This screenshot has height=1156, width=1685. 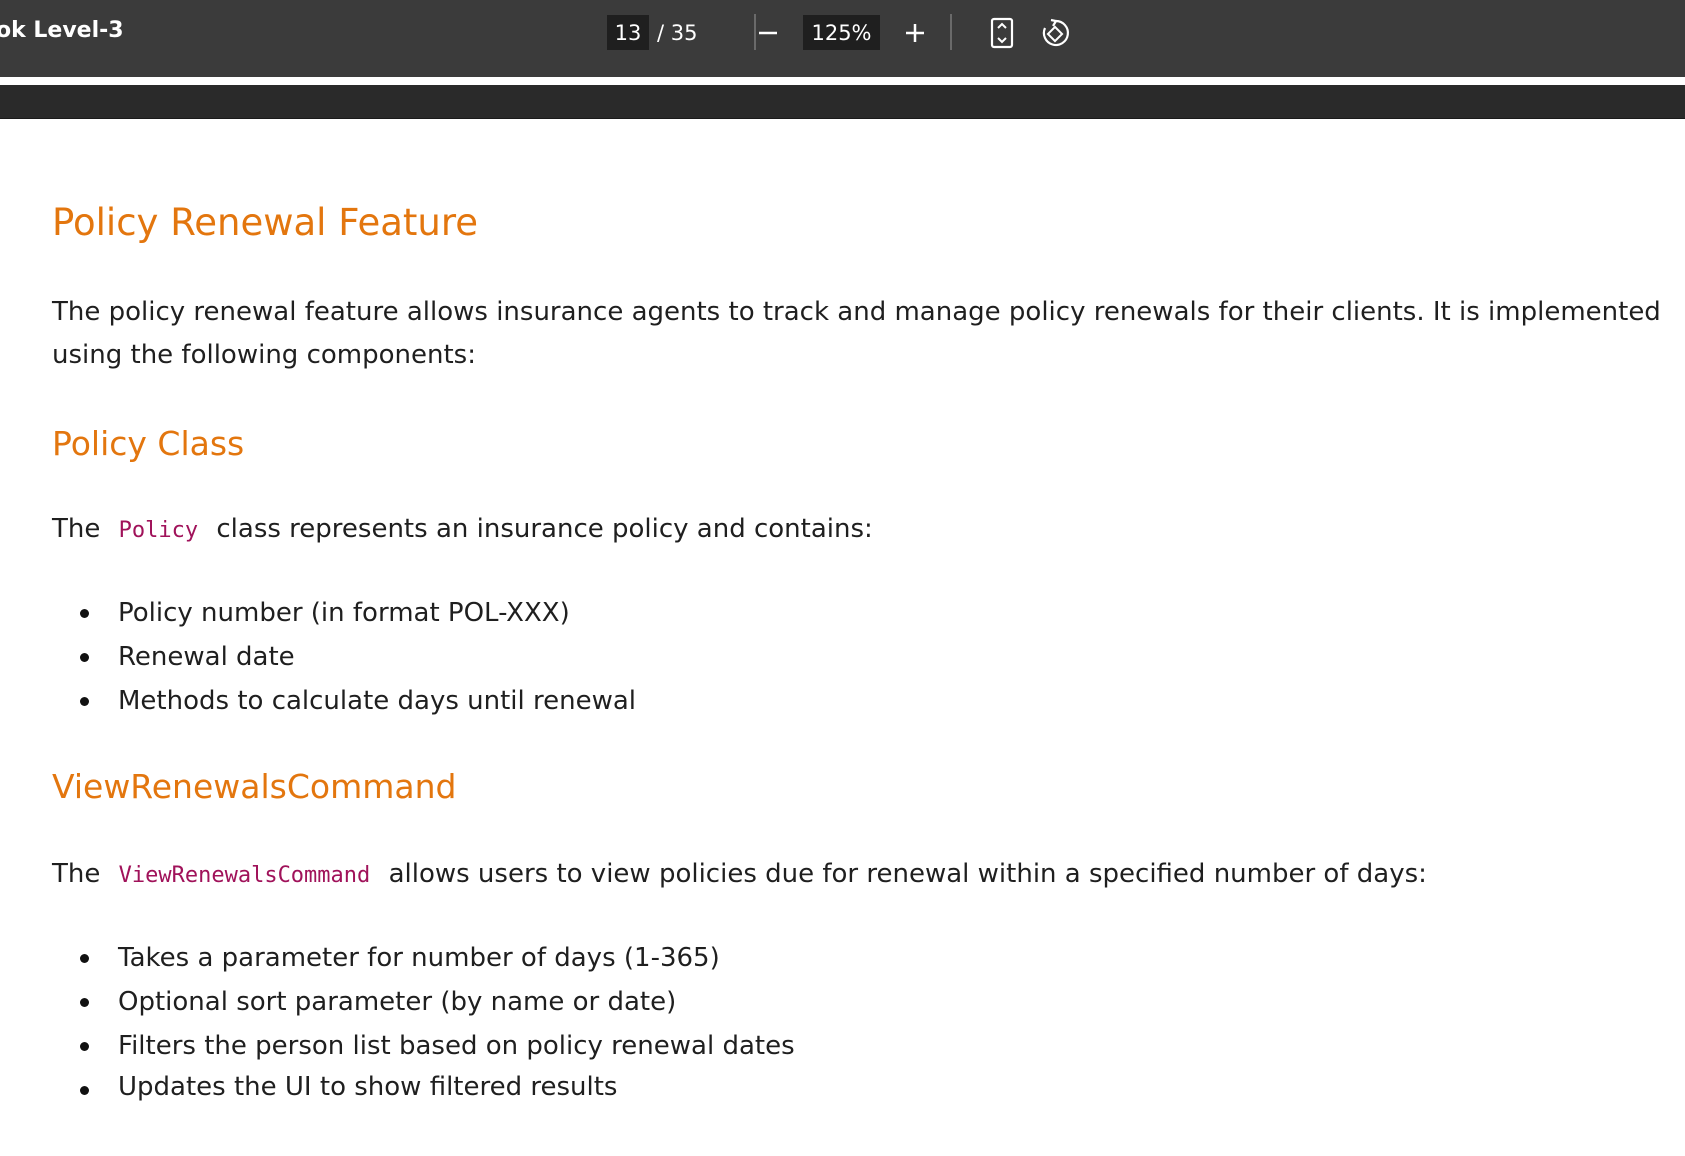 What do you see at coordinates (951, 32) in the screenshot?
I see `toolbar-divider` at bounding box center [951, 32].